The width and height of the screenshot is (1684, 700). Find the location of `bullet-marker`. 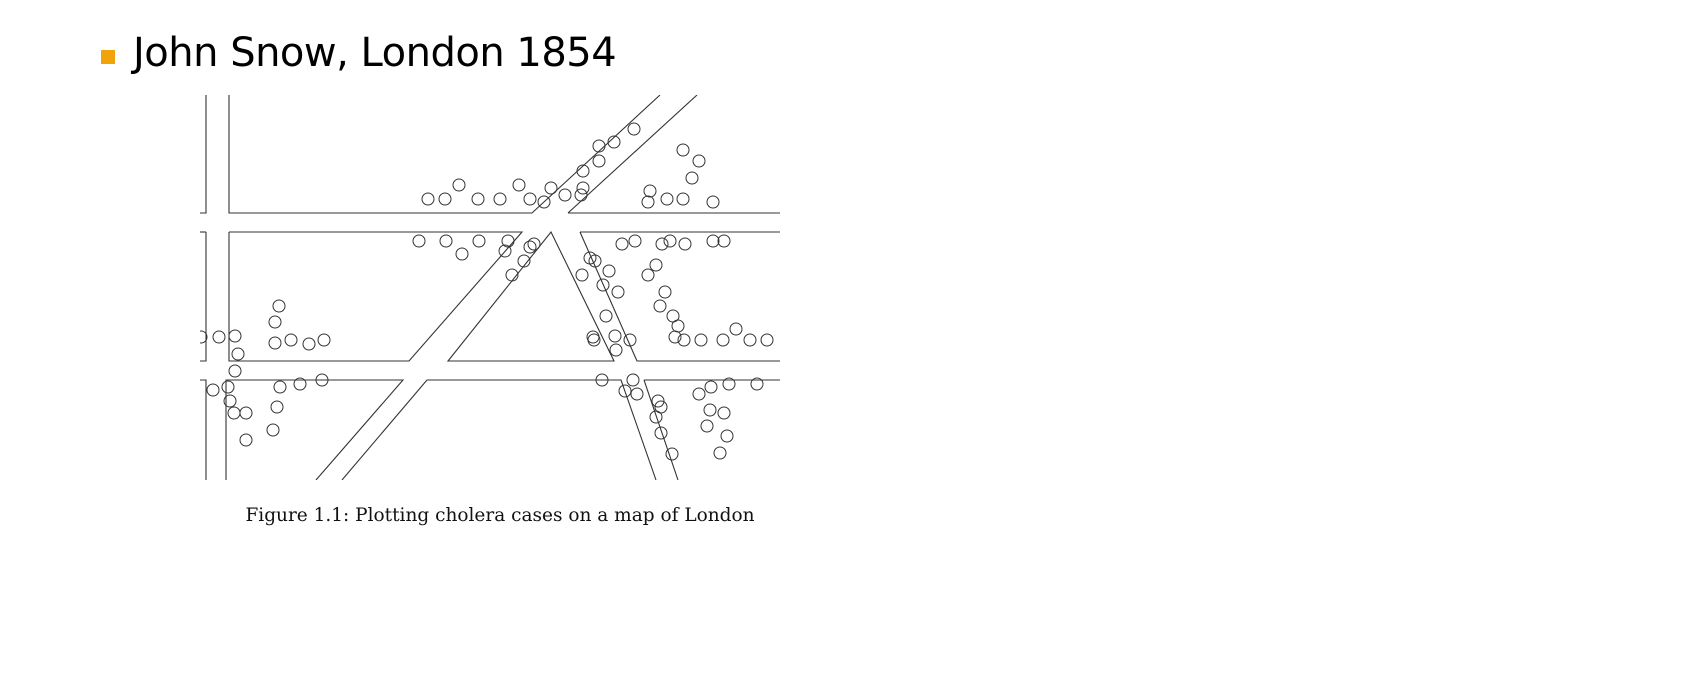

bullet-marker is located at coordinates (108, 57).